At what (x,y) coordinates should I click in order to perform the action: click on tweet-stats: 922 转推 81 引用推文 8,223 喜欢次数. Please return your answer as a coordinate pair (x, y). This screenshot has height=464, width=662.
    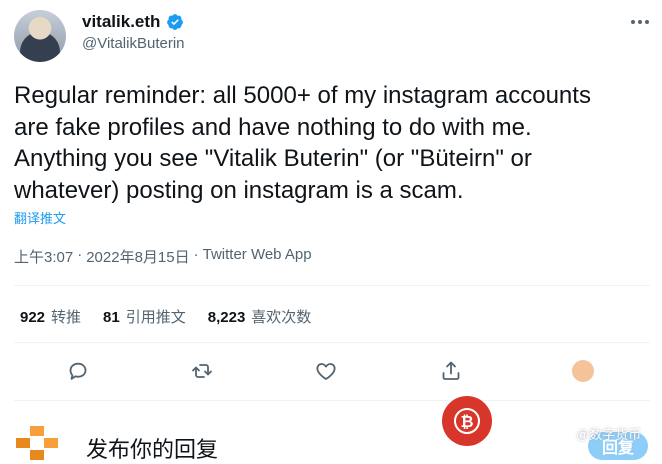
    Looking at the image, I should click on (165, 316).